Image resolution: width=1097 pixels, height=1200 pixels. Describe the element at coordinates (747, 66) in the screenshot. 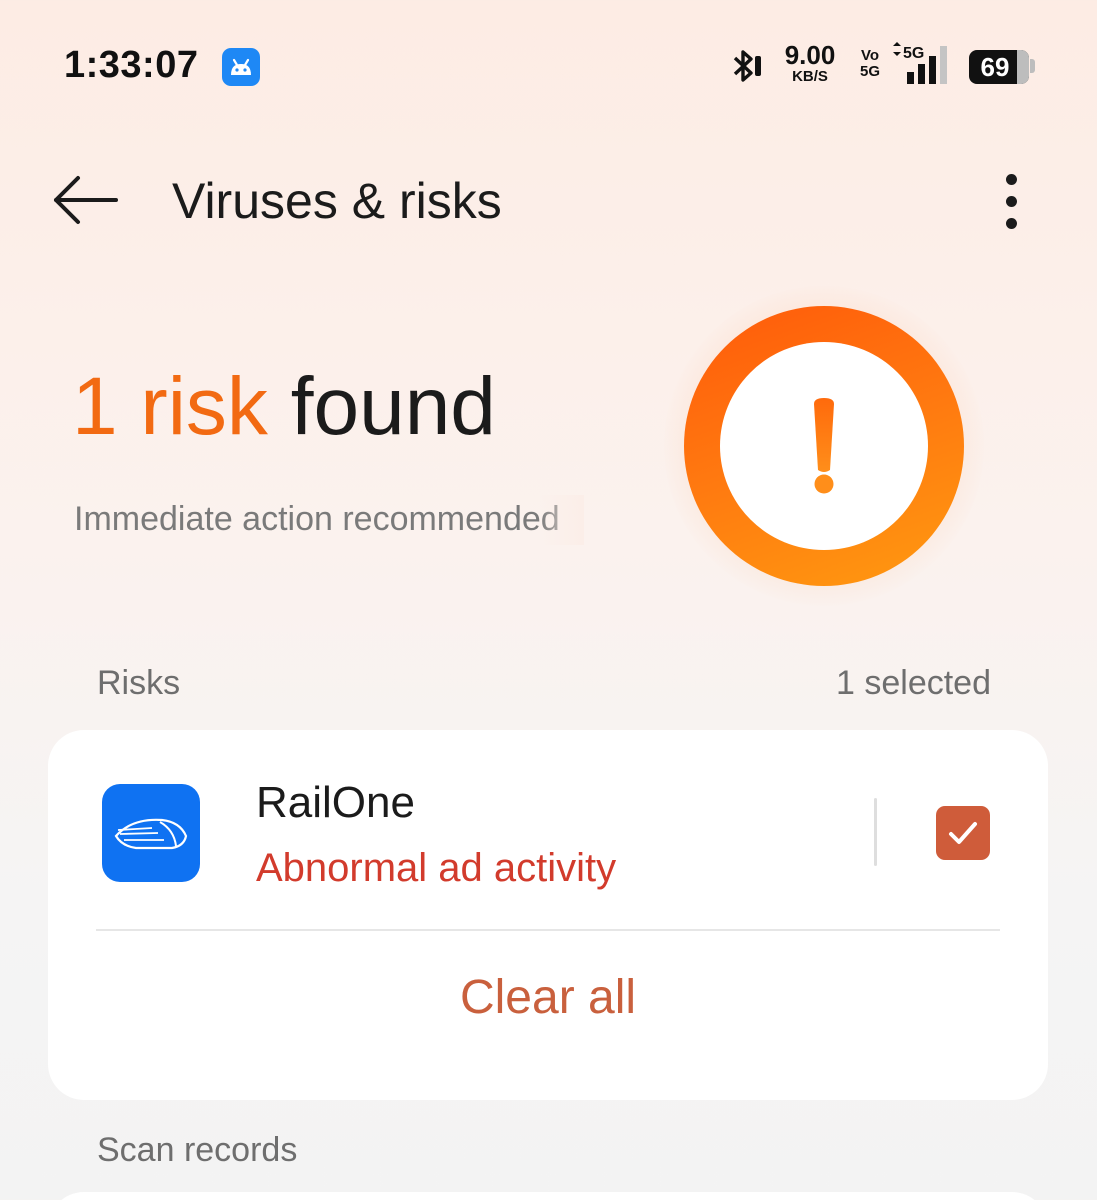

I see `bluetooth-icon` at that location.